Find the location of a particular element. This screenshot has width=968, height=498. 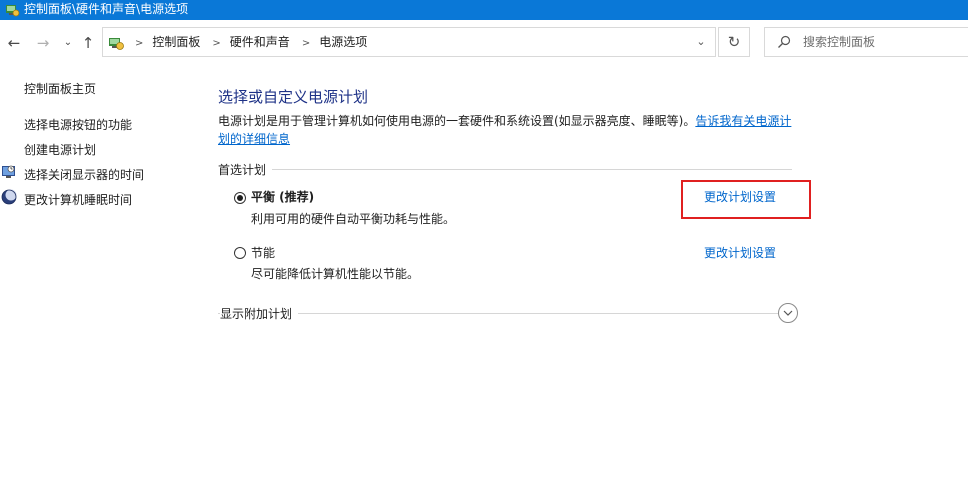

search-icon is located at coordinates (784, 41).